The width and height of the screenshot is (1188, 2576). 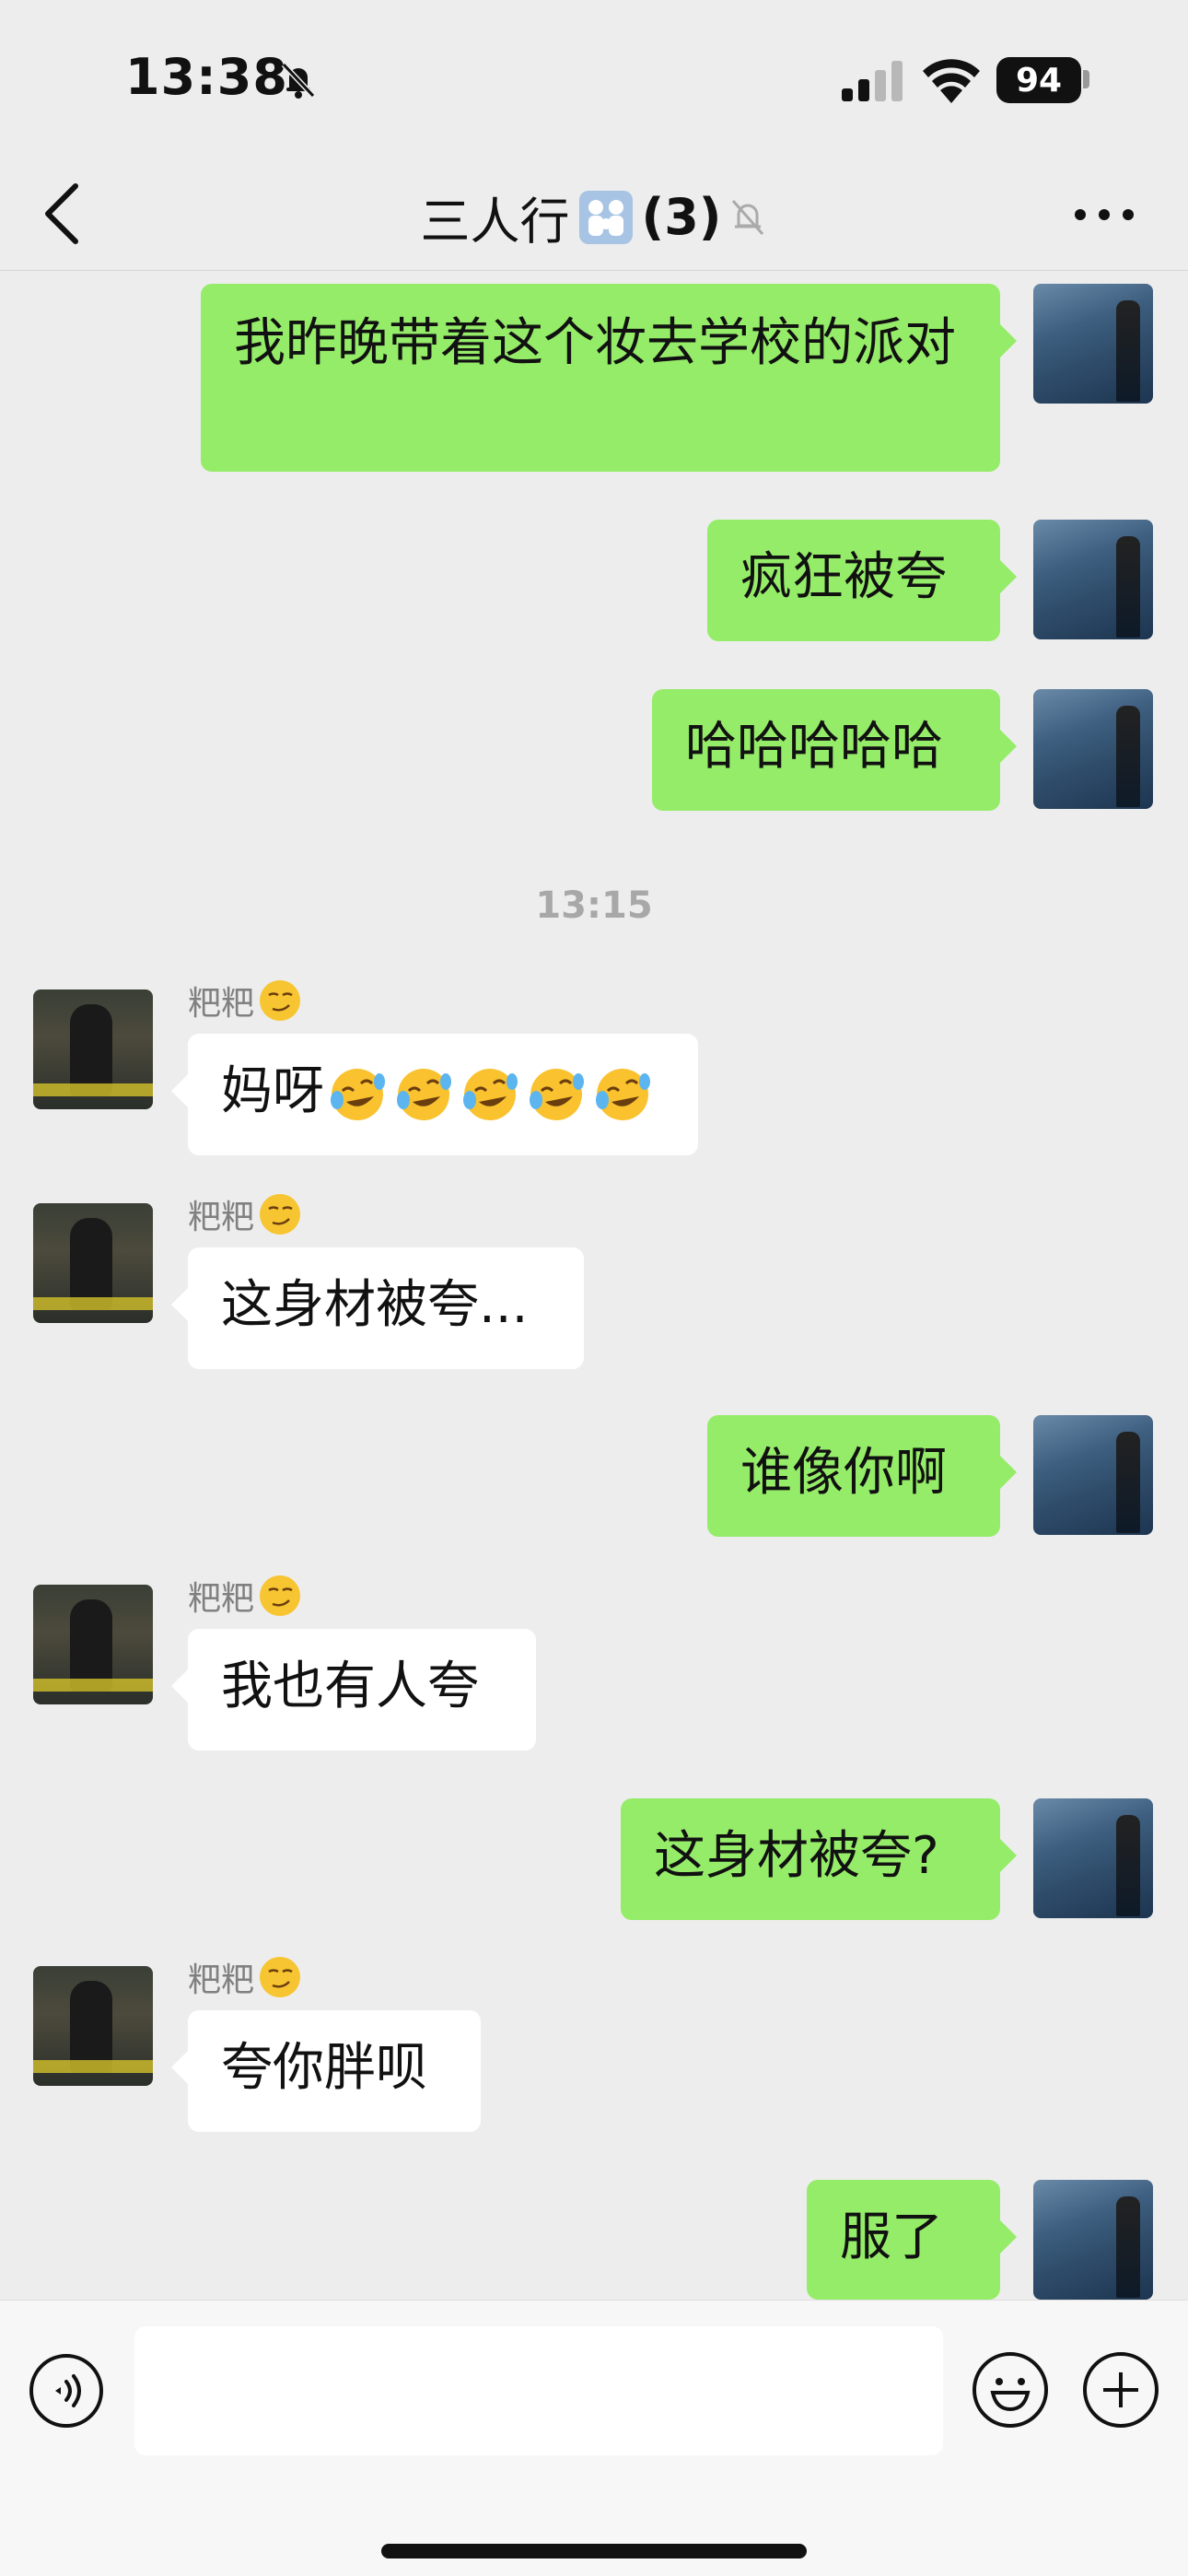 What do you see at coordinates (66, 2391) in the screenshot?
I see `voice-icon` at bounding box center [66, 2391].